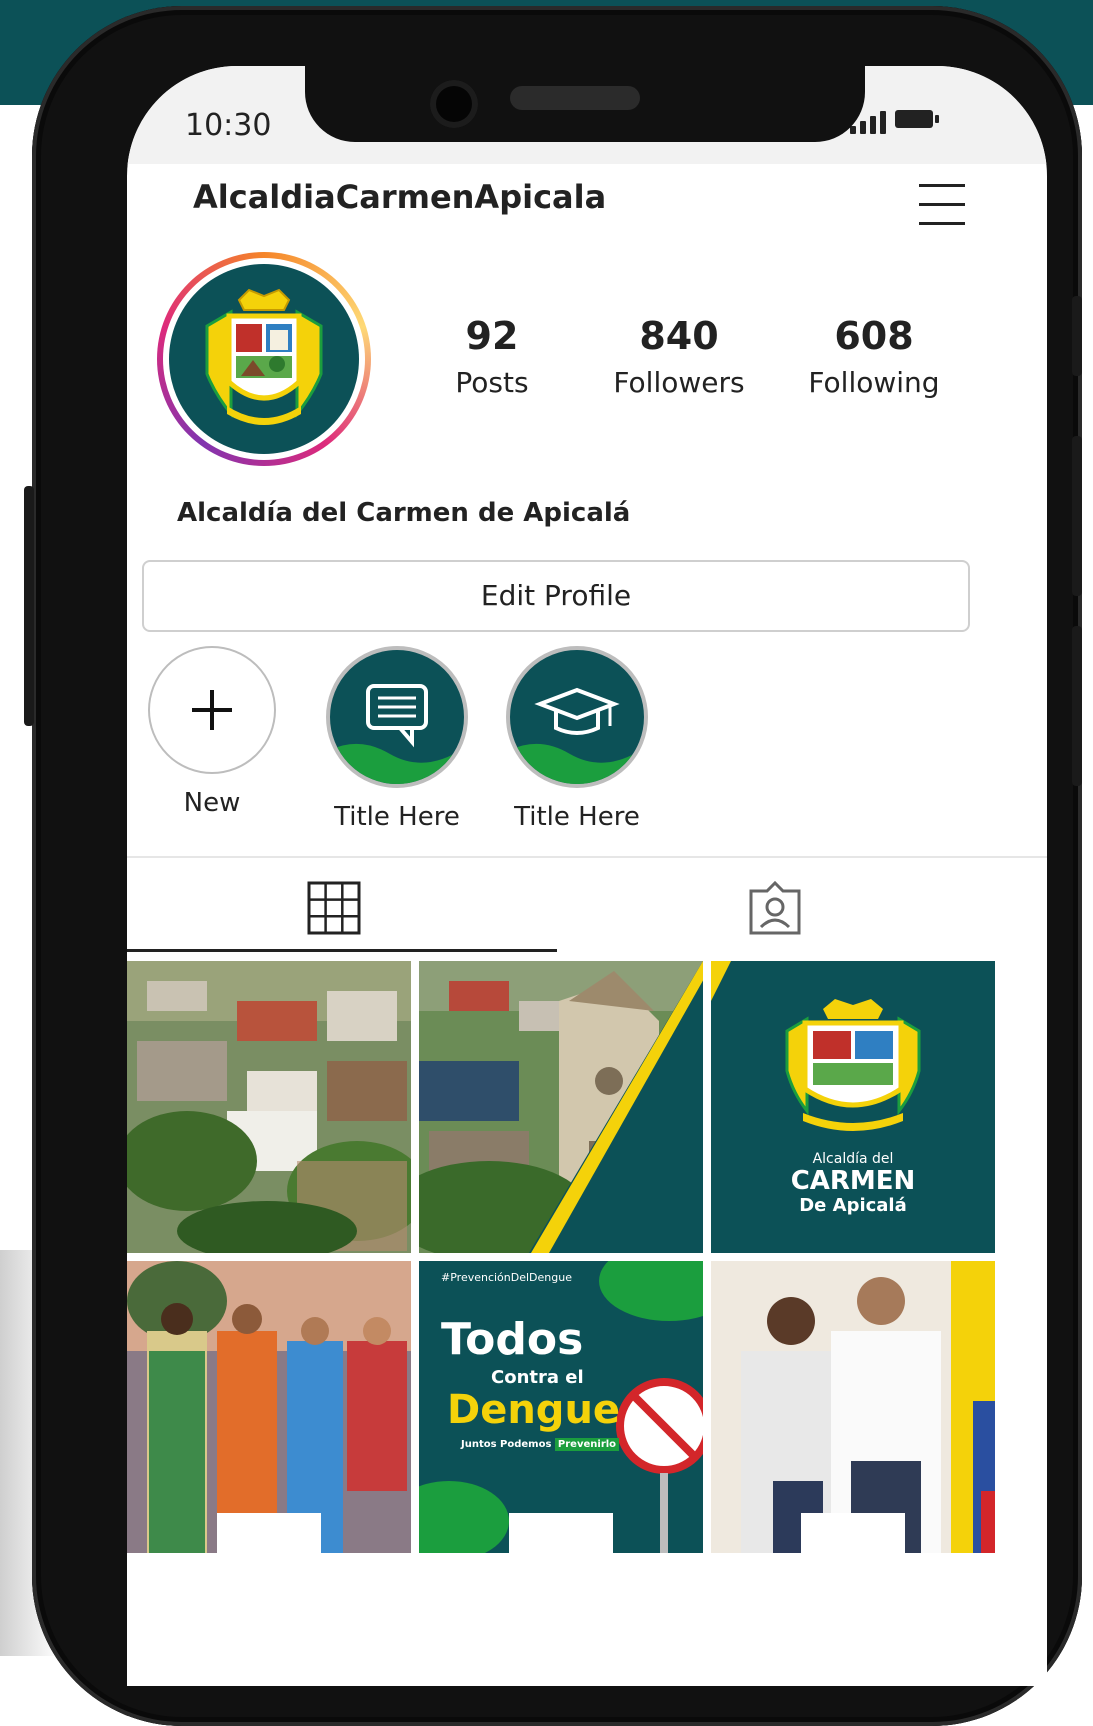 This screenshot has height=1726, width=1093. What do you see at coordinates (404, 513) in the screenshot?
I see `profile-full-name: Alcaldía del Carmen de Apicalá` at bounding box center [404, 513].